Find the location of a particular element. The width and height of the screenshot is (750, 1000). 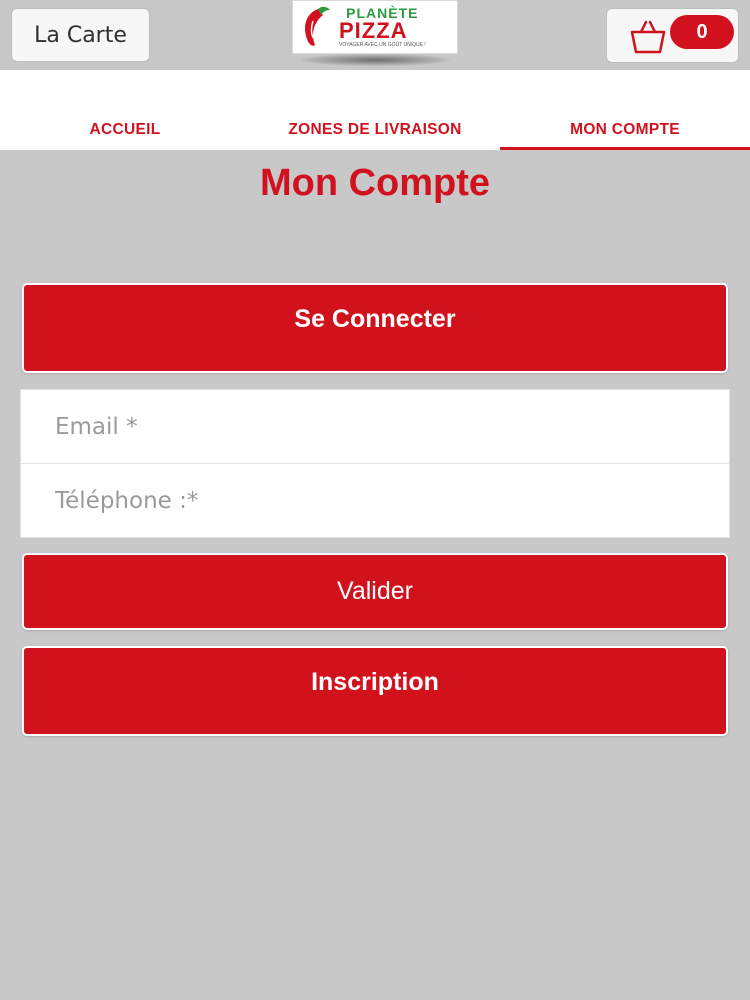

login-form is located at coordinates (375, 463).